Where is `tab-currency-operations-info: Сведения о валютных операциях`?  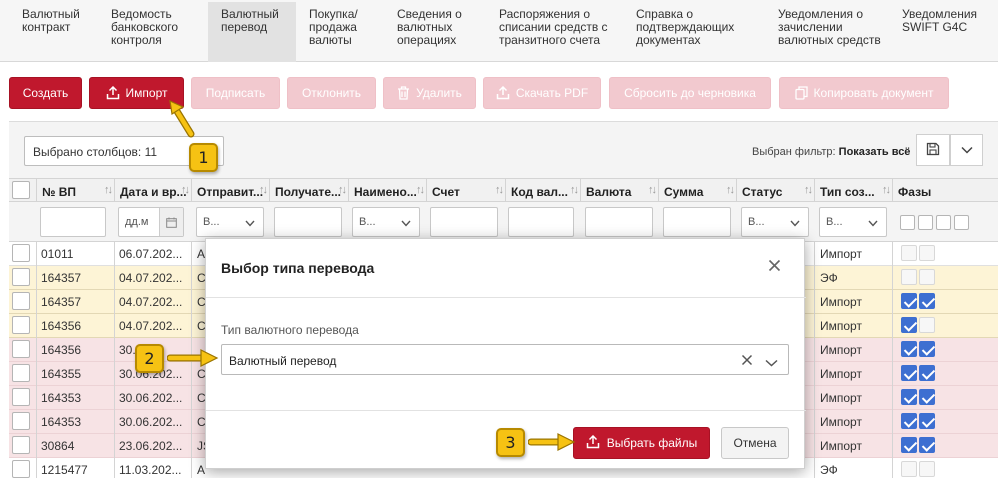 tab-currency-operations-info: Сведения о валютных операциях is located at coordinates (429, 27).